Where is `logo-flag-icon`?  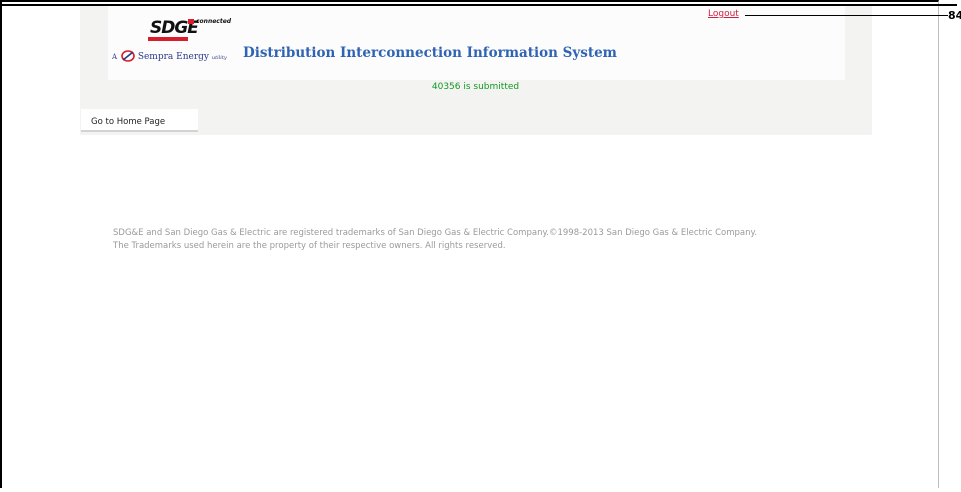
logo-flag-icon is located at coordinates (191, 21).